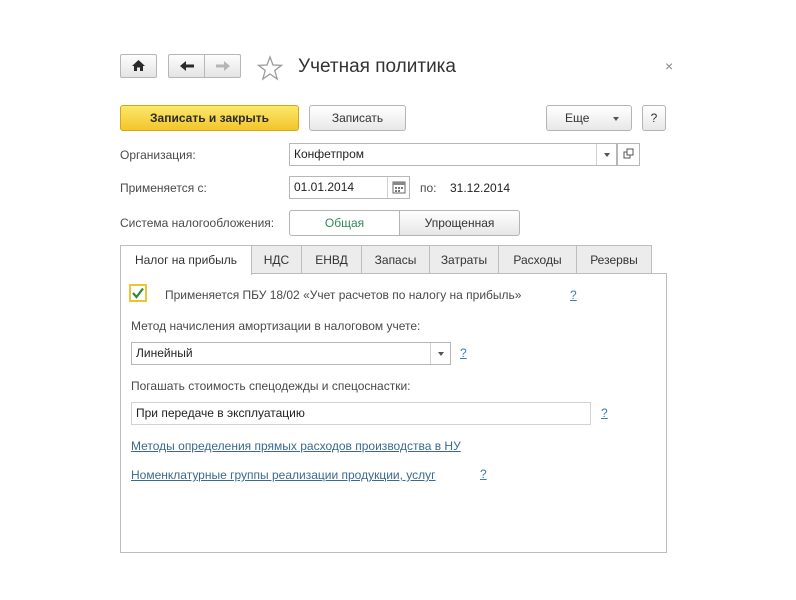 Image resolution: width=796 pixels, height=600 pixels. Describe the element at coordinates (197, 223) in the screenshot. I see `tax-system-label: Система налогообложения:` at that location.